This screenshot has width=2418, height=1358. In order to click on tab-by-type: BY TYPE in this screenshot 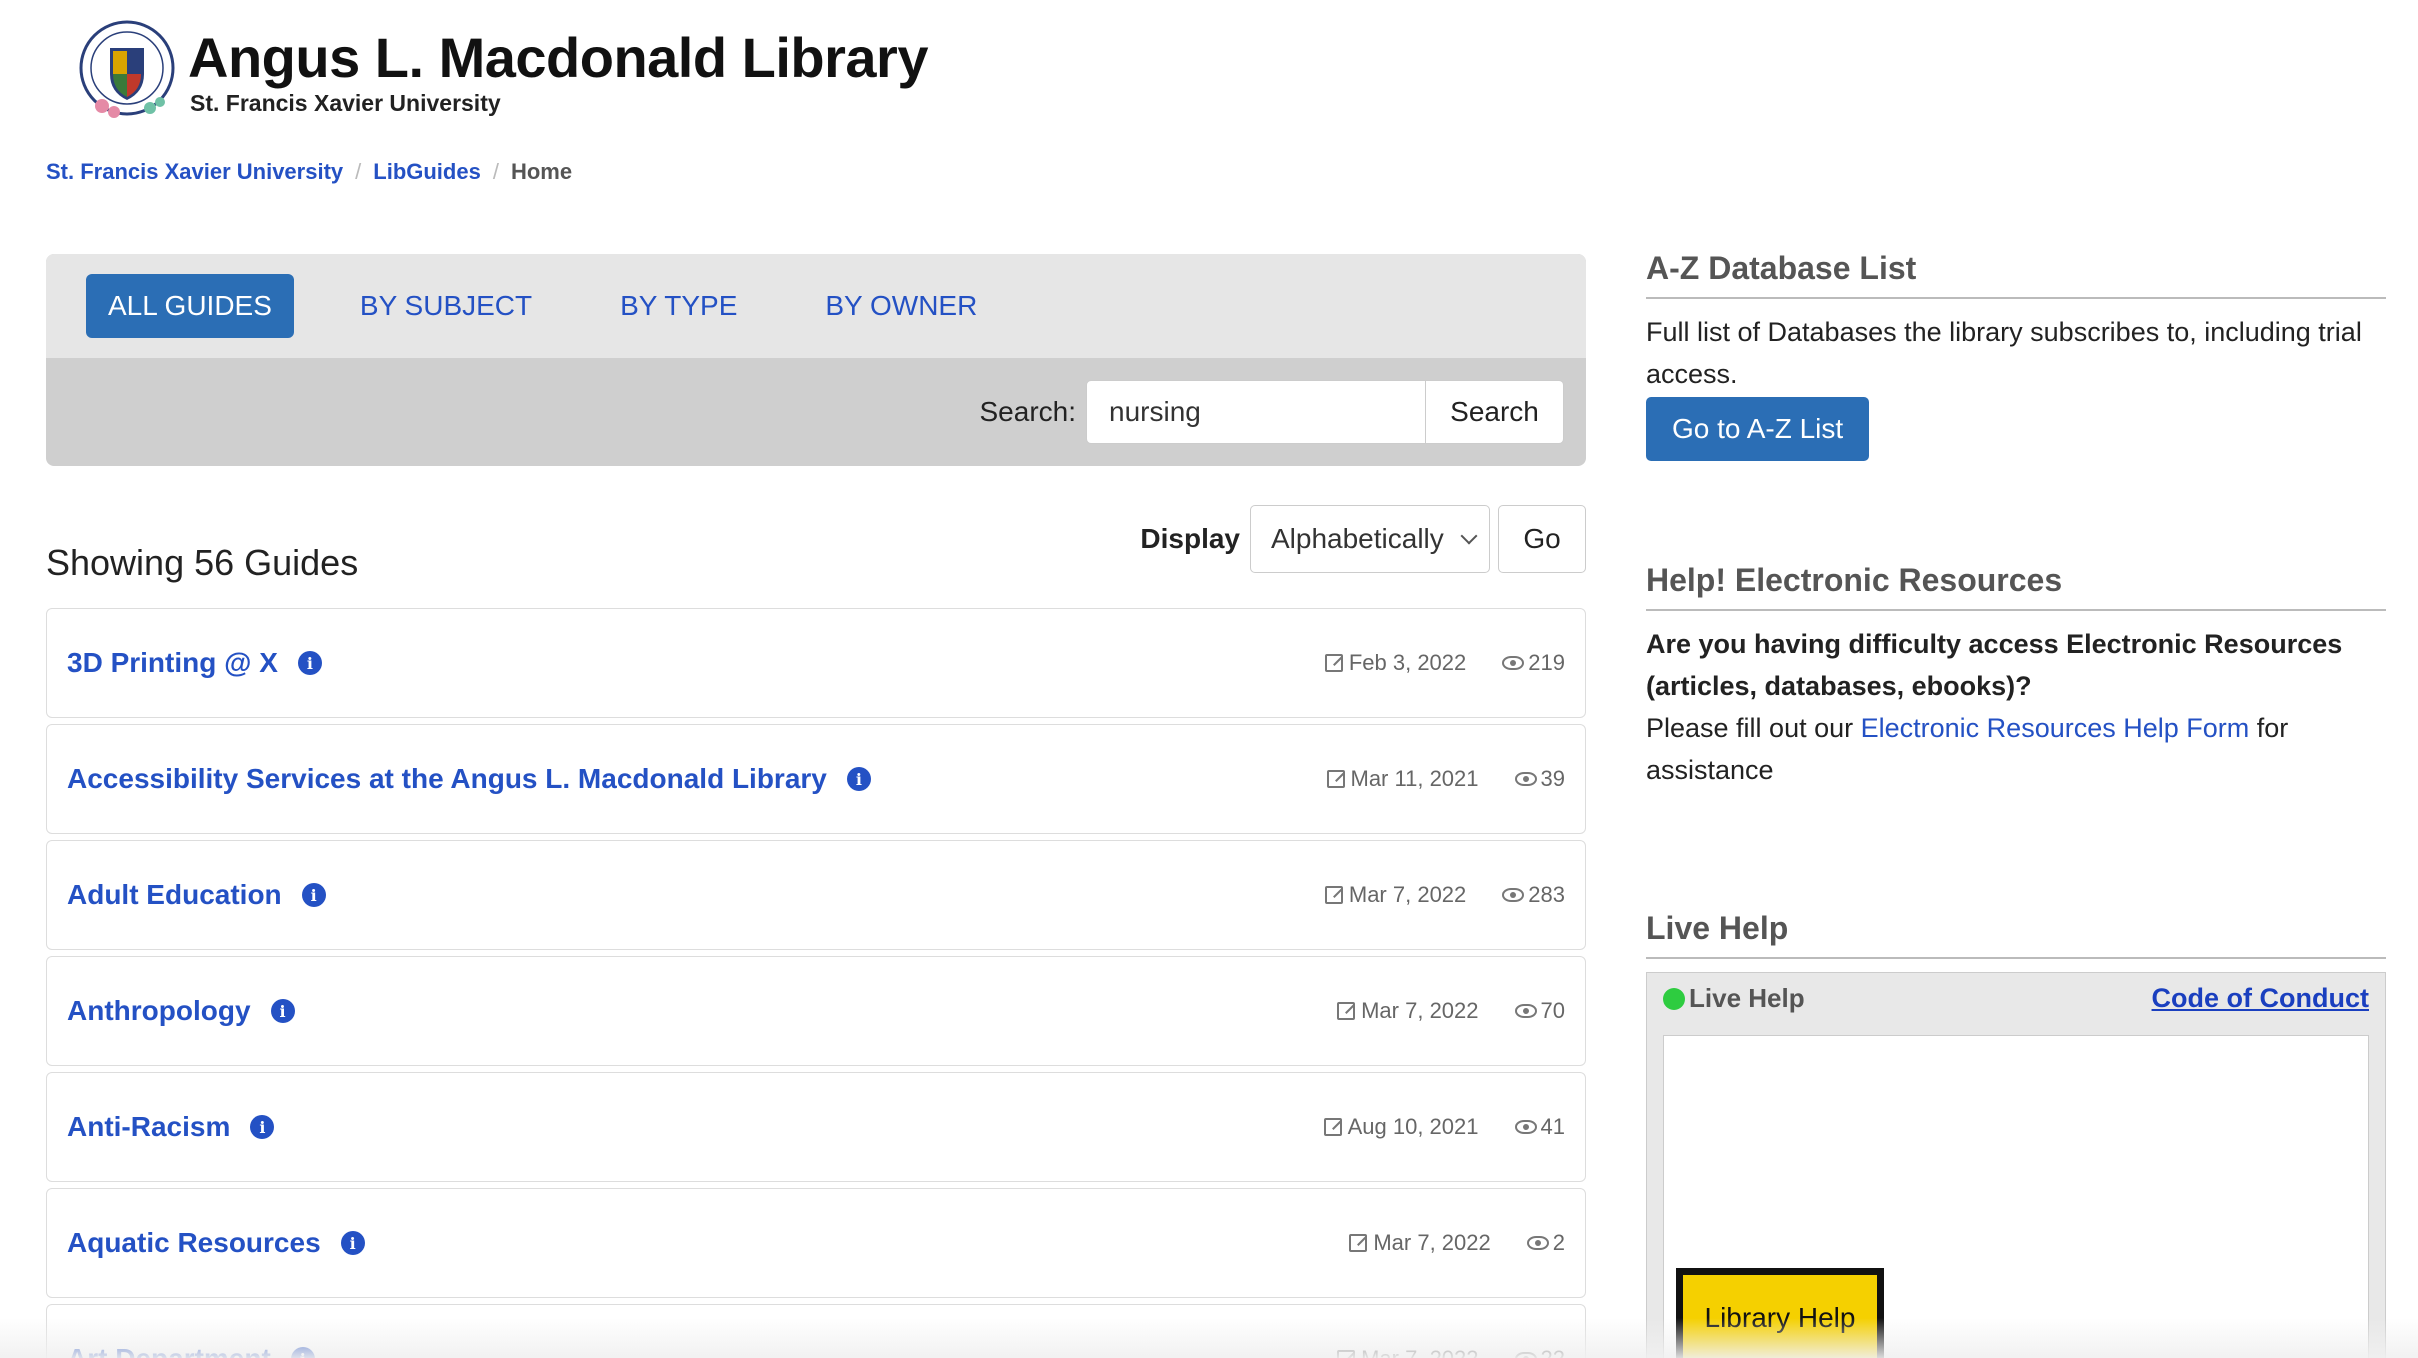, I will do `click(678, 306)`.